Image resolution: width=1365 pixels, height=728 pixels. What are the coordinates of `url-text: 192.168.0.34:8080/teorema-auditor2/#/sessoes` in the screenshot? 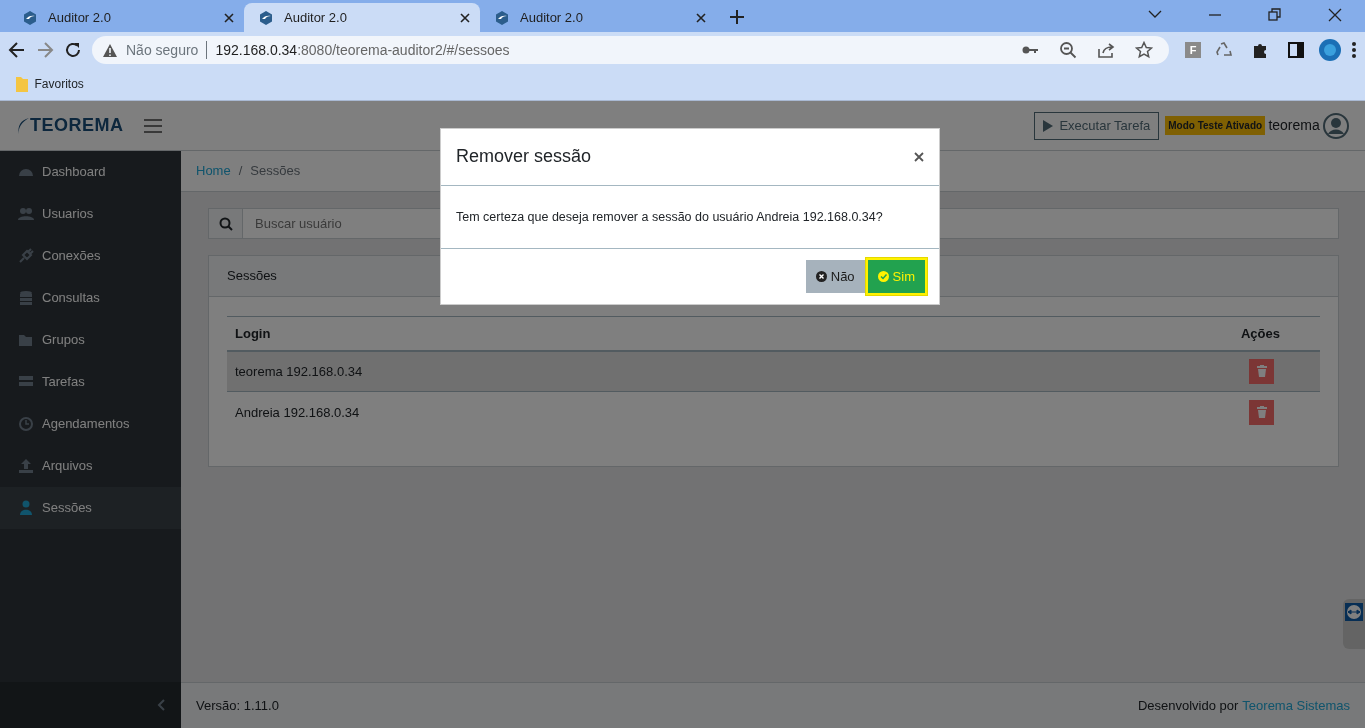 It's located at (362, 50).